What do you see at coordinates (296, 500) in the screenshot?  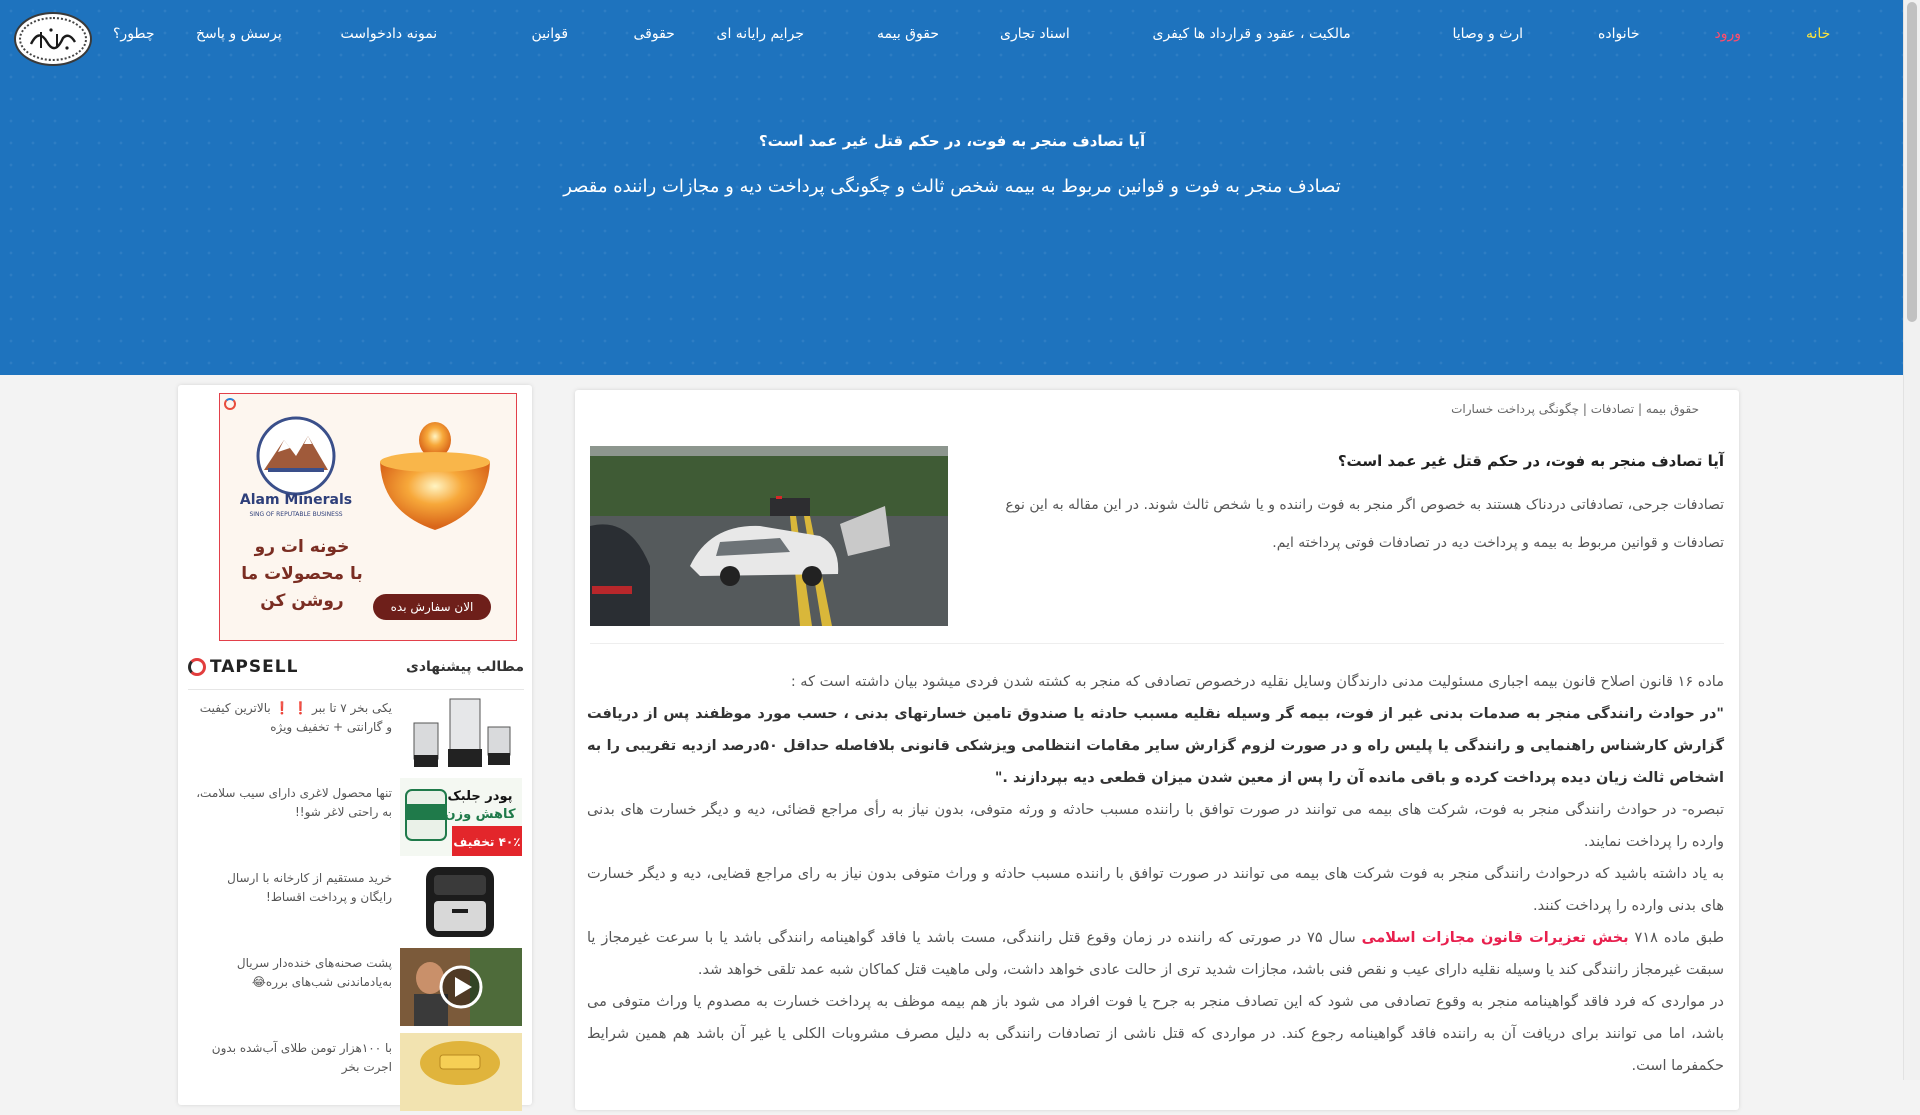 I see `ad-brand: Alam Minerals` at bounding box center [296, 500].